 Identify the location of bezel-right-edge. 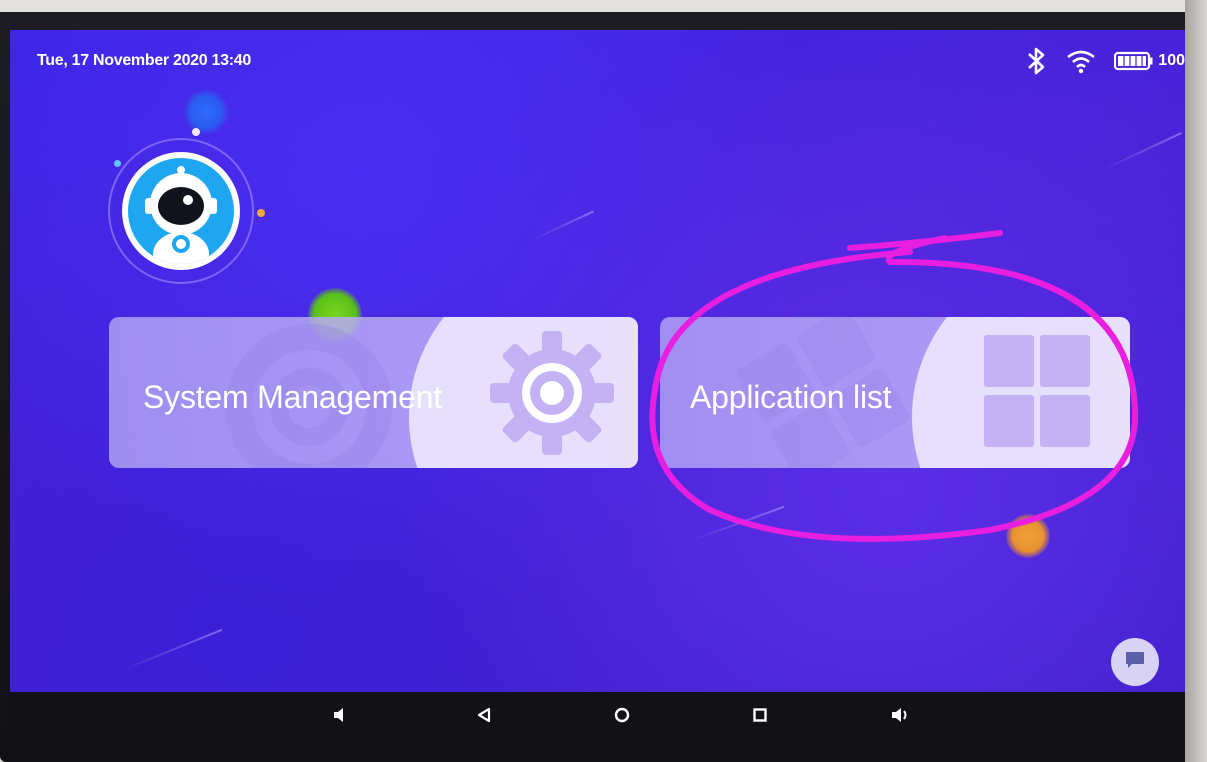
(1196, 381).